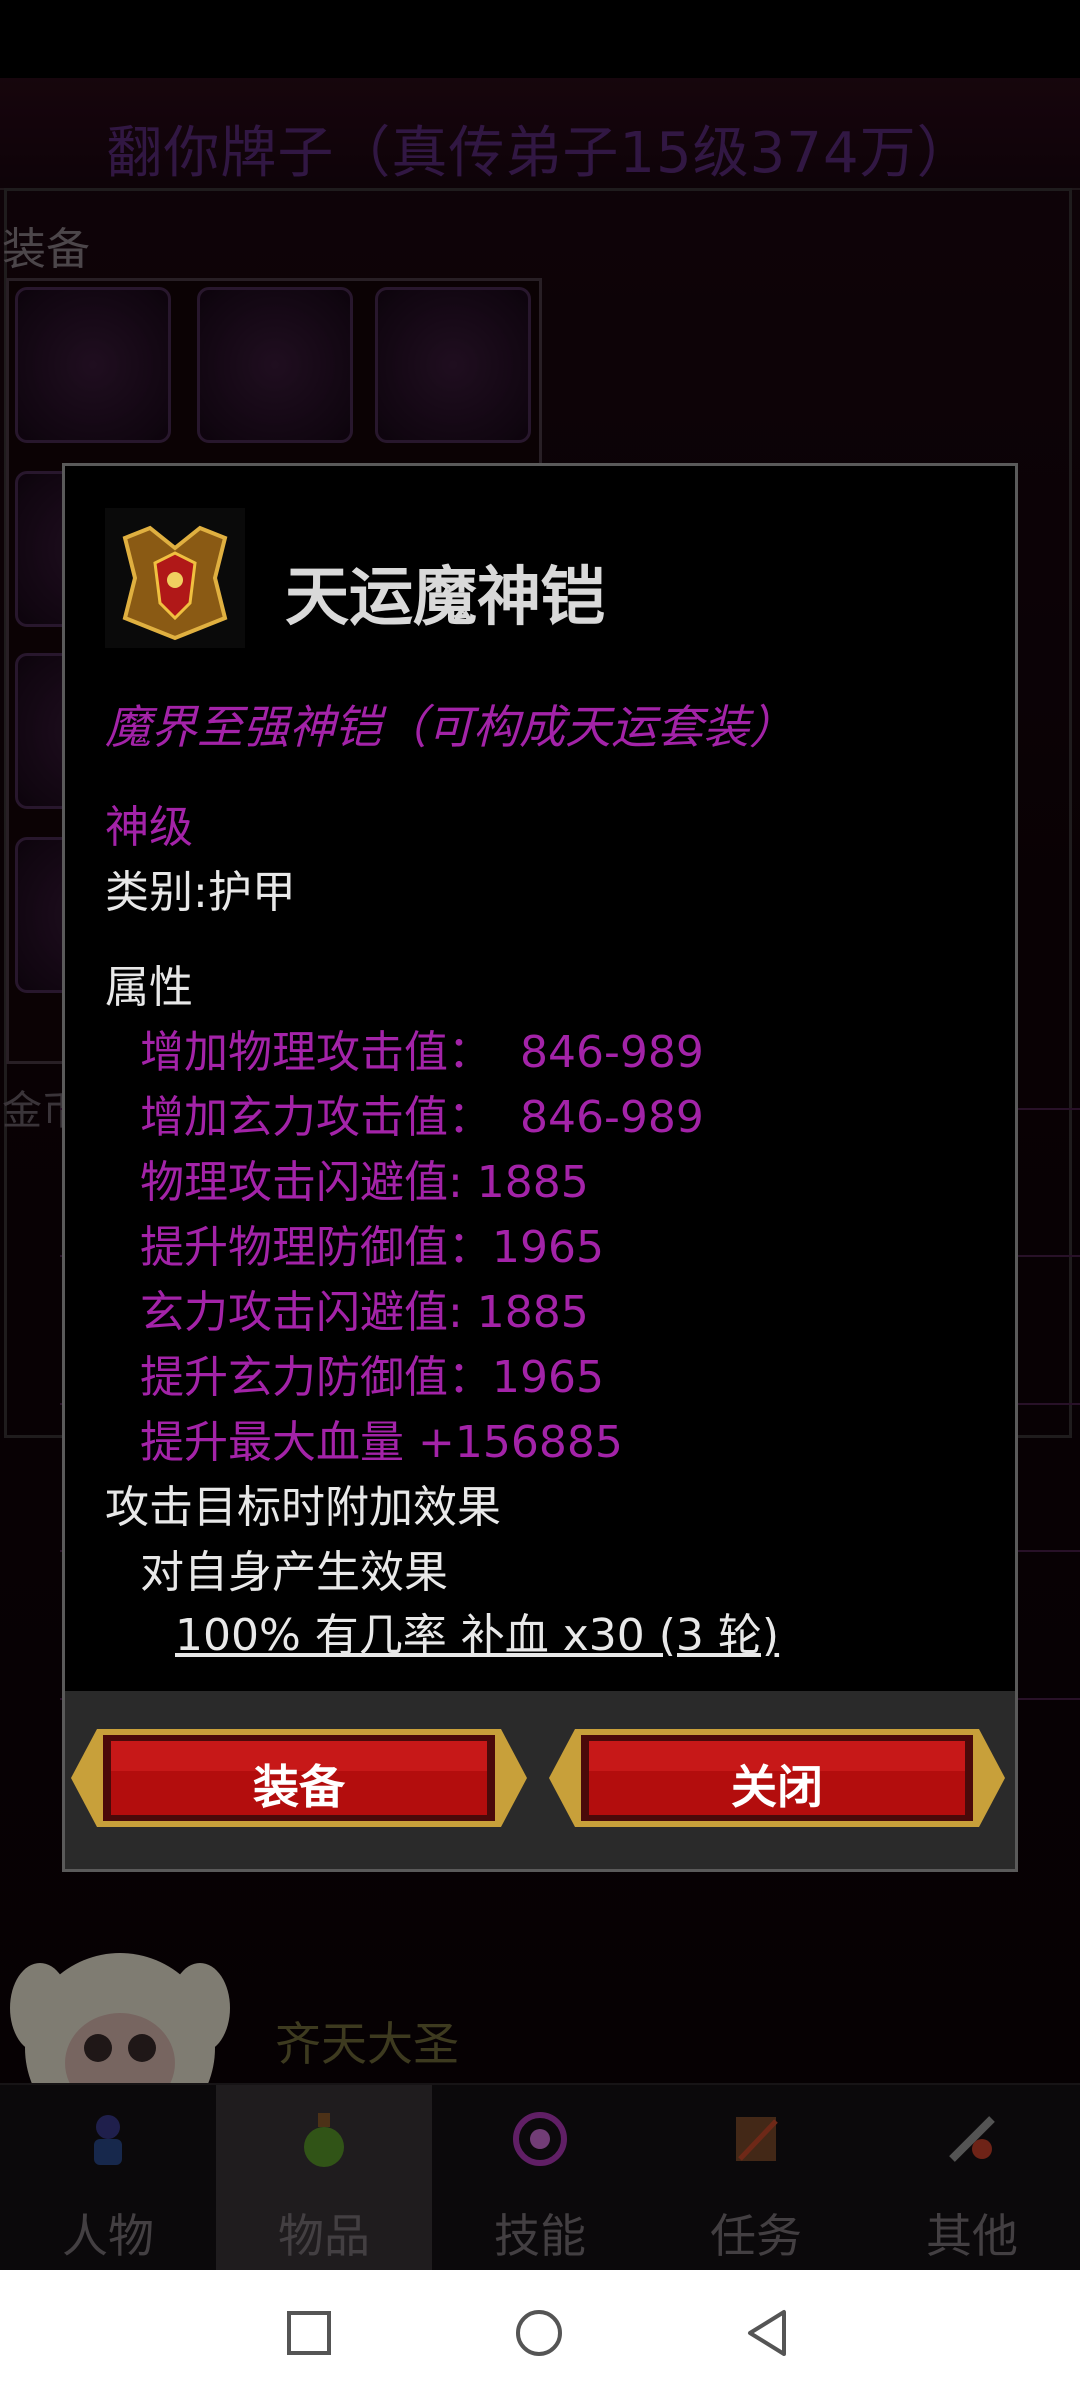  What do you see at coordinates (294, 1572) in the screenshot?
I see `effect-target: 对自身产生效果` at bounding box center [294, 1572].